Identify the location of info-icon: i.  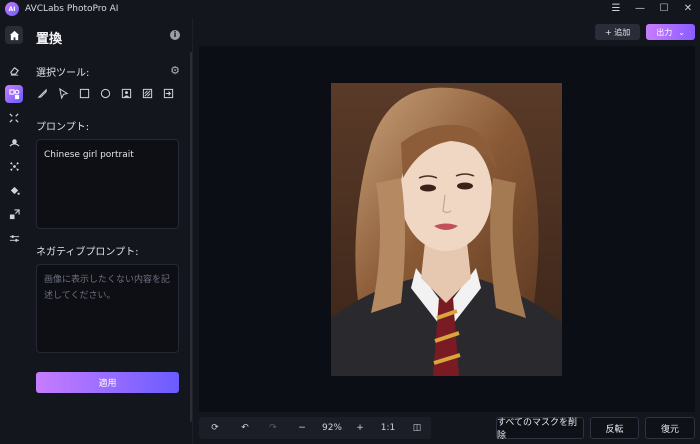
(175, 35).